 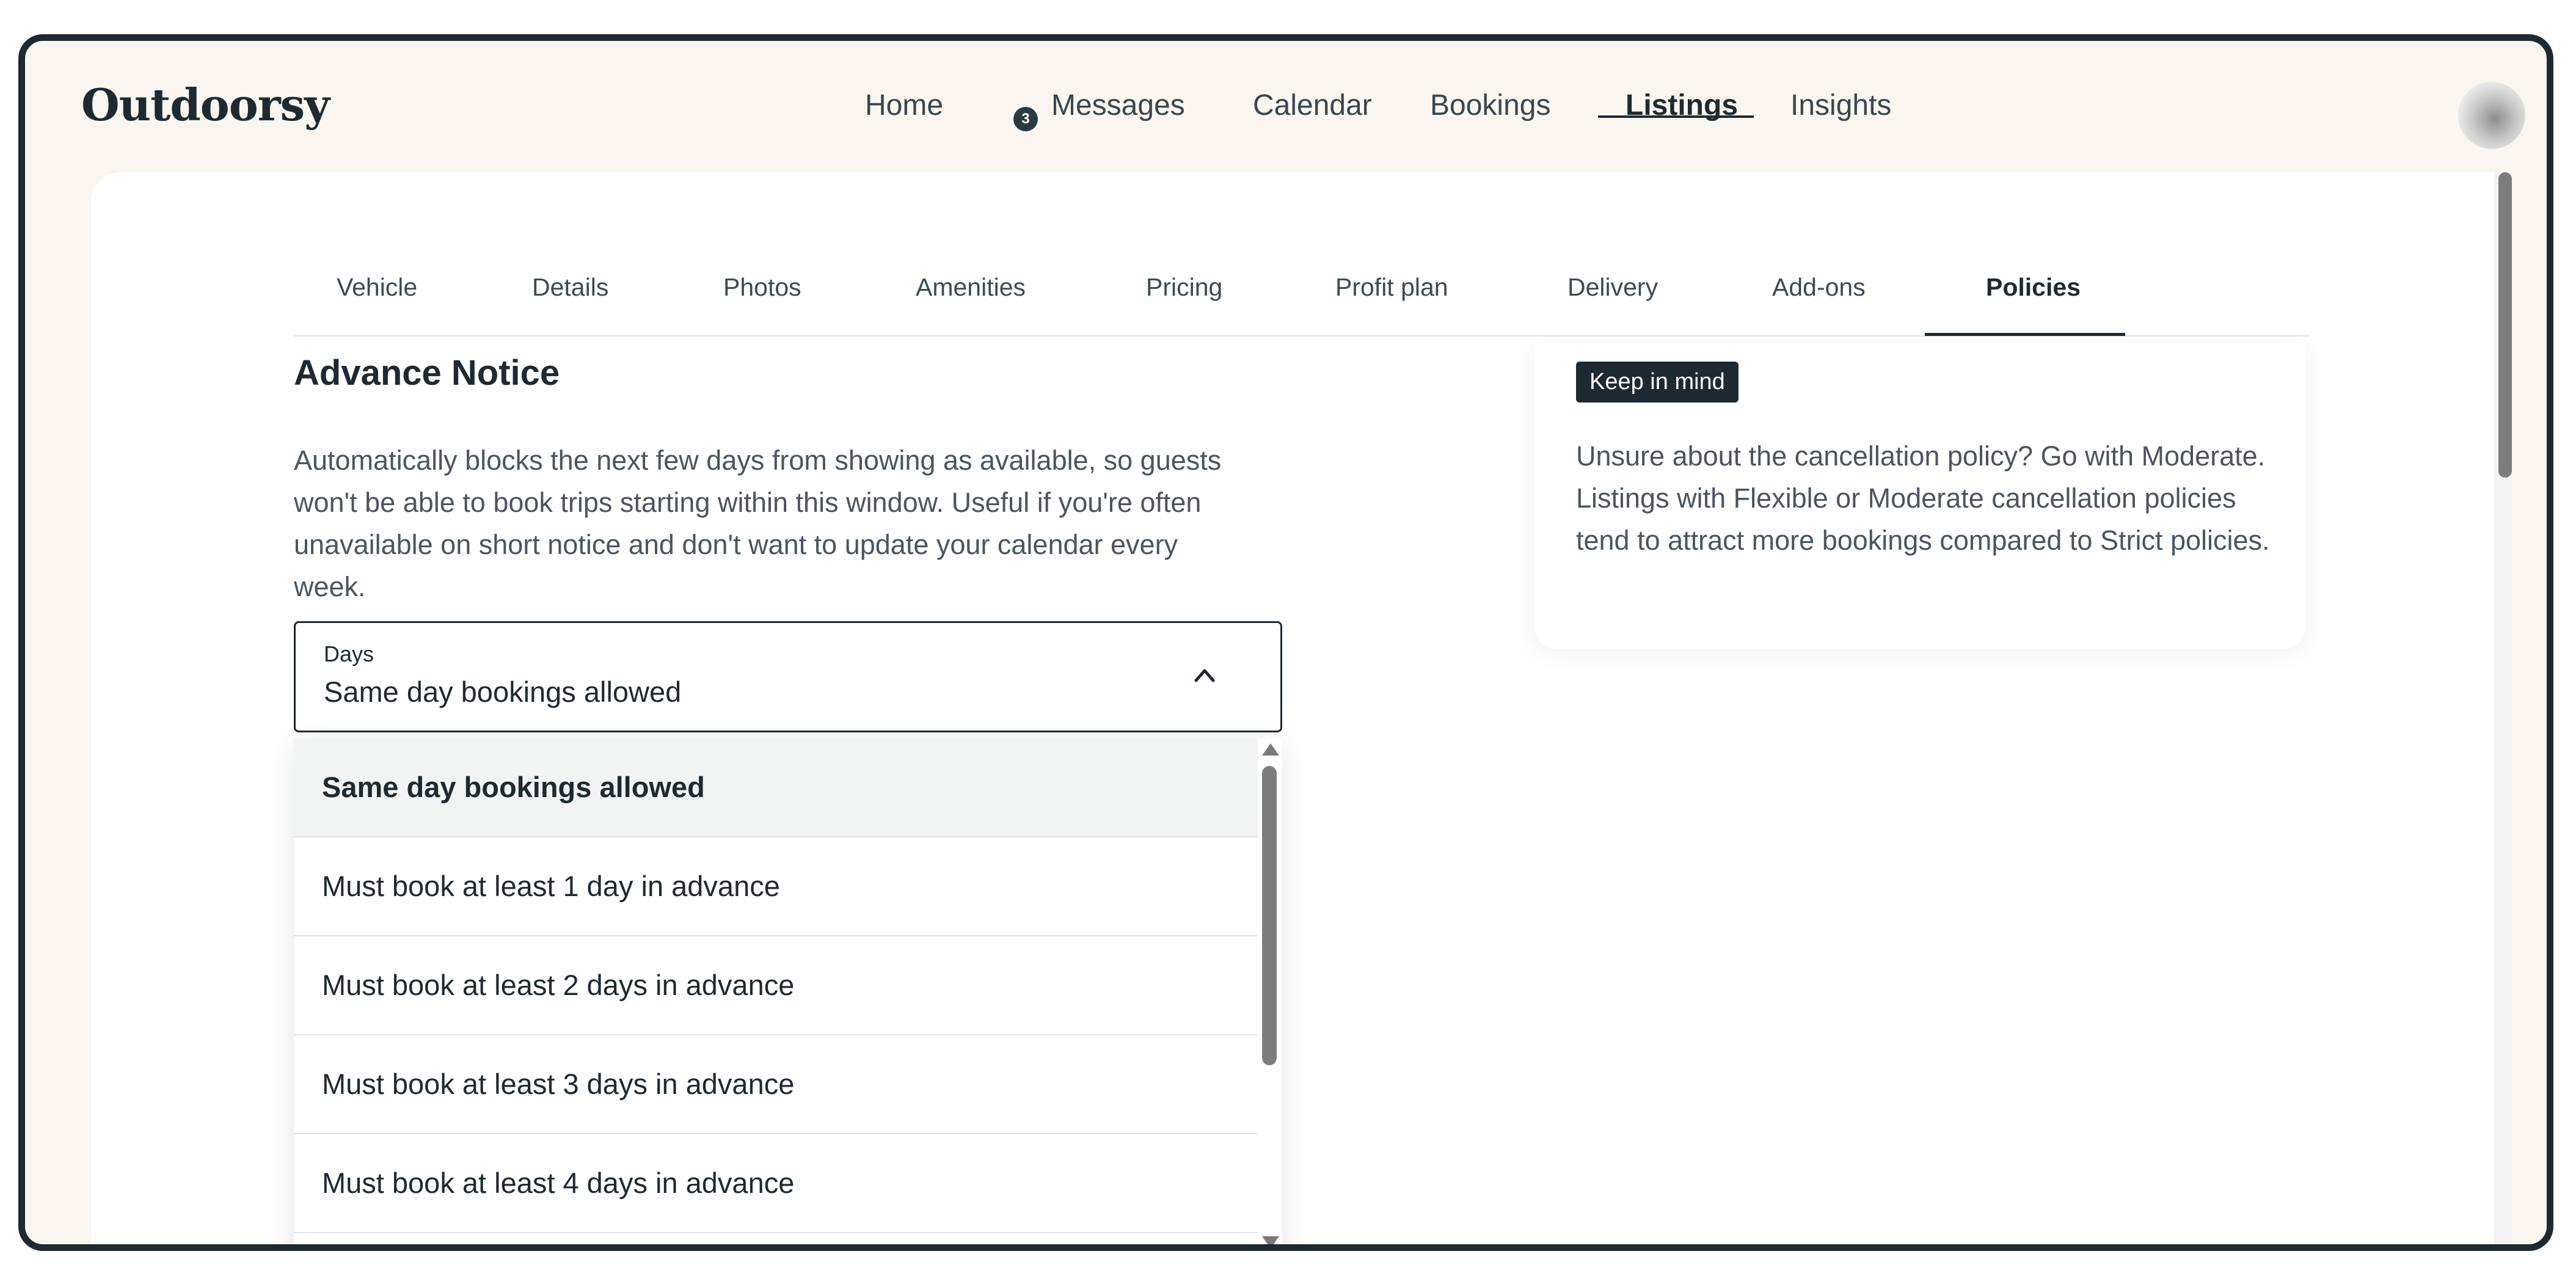 I want to click on tab-profit-plan: Profit plan, so click(x=1392, y=287).